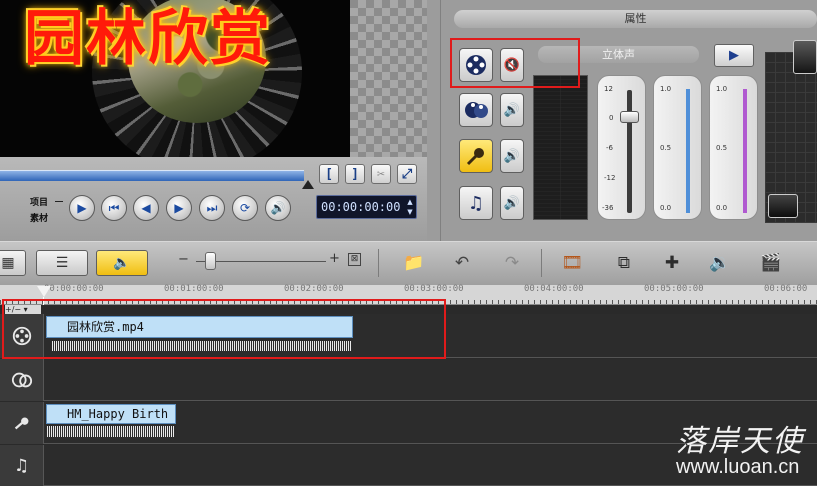 The image size is (817, 486). I want to click on voice-track-icon, so click(476, 156).